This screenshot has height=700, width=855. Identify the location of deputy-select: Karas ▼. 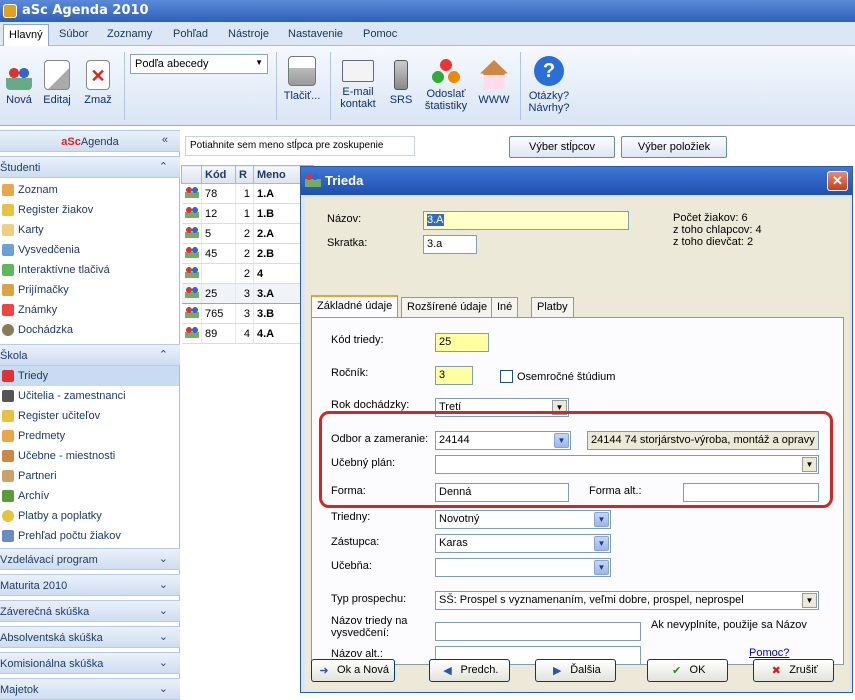
(523, 543).